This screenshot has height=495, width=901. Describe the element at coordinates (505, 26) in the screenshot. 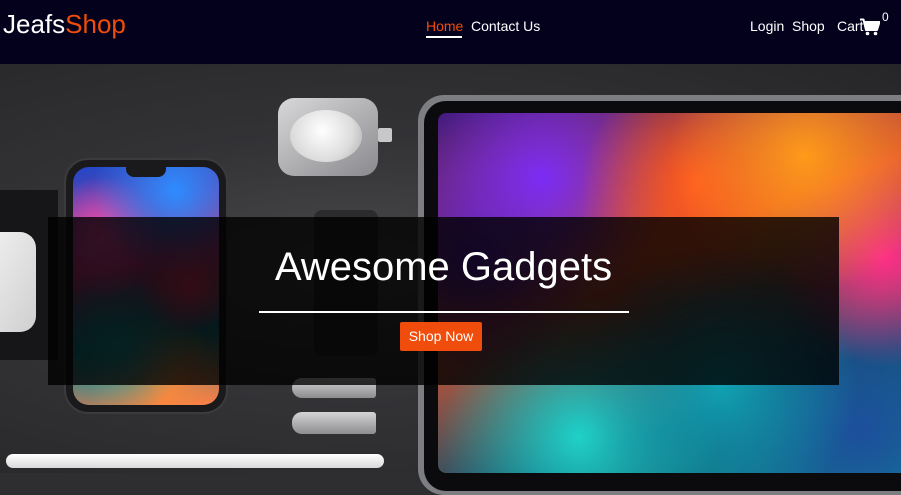

I see `nav-contact-link: Contact Us` at that location.